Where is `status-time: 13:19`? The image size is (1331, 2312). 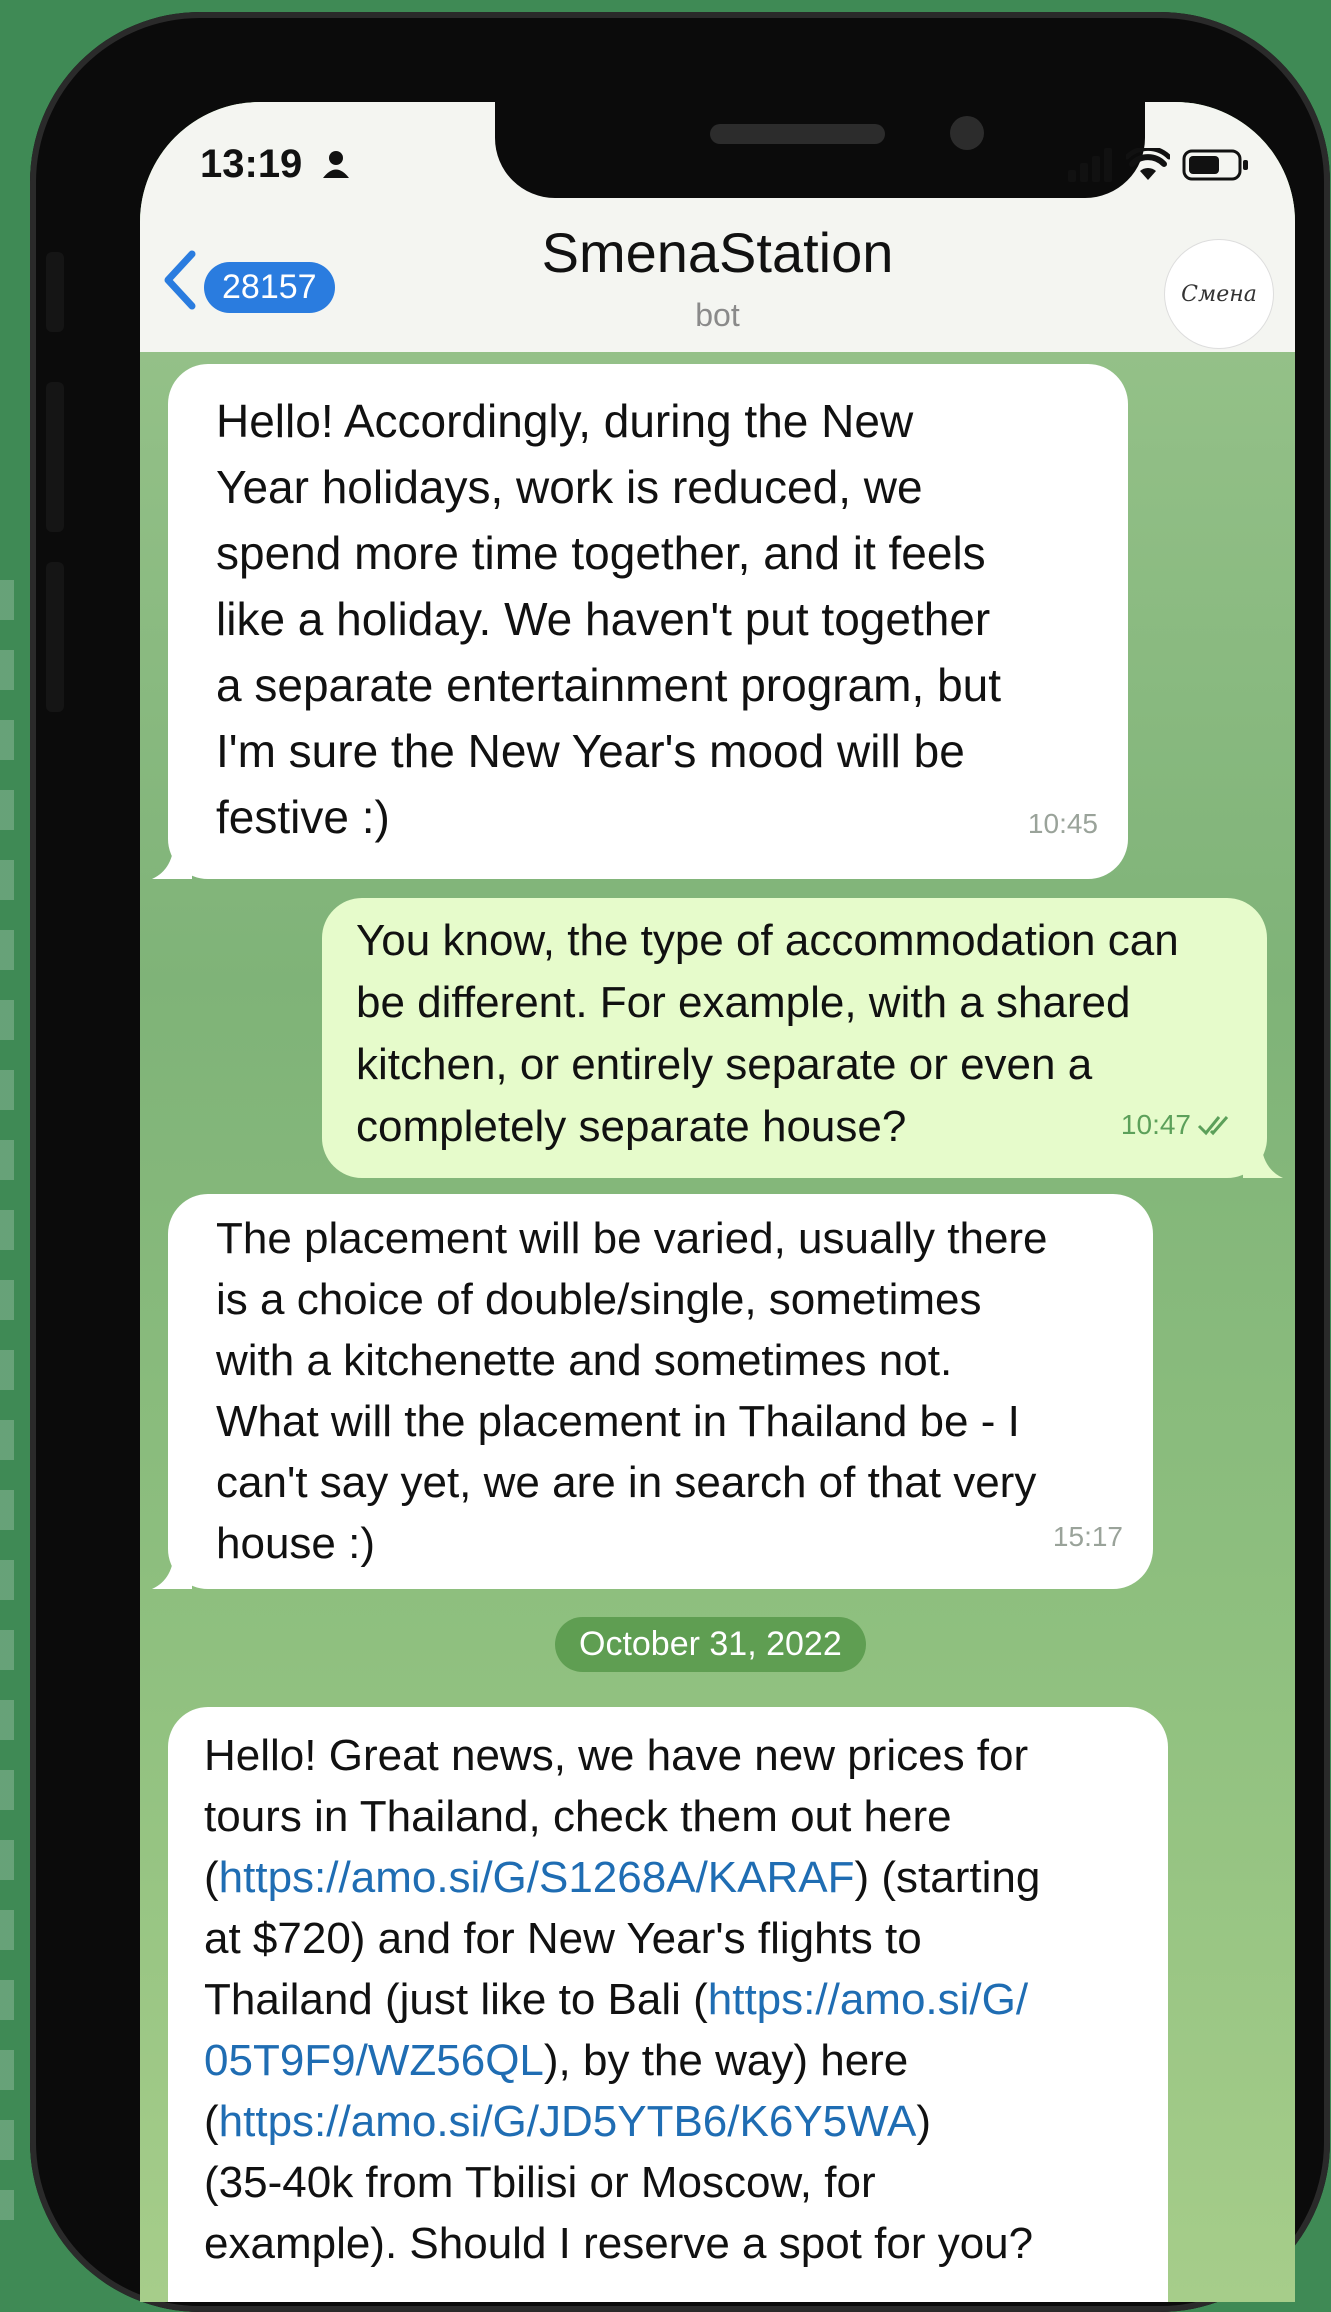
status-time: 13:19 is located at coordinates (275, 165).